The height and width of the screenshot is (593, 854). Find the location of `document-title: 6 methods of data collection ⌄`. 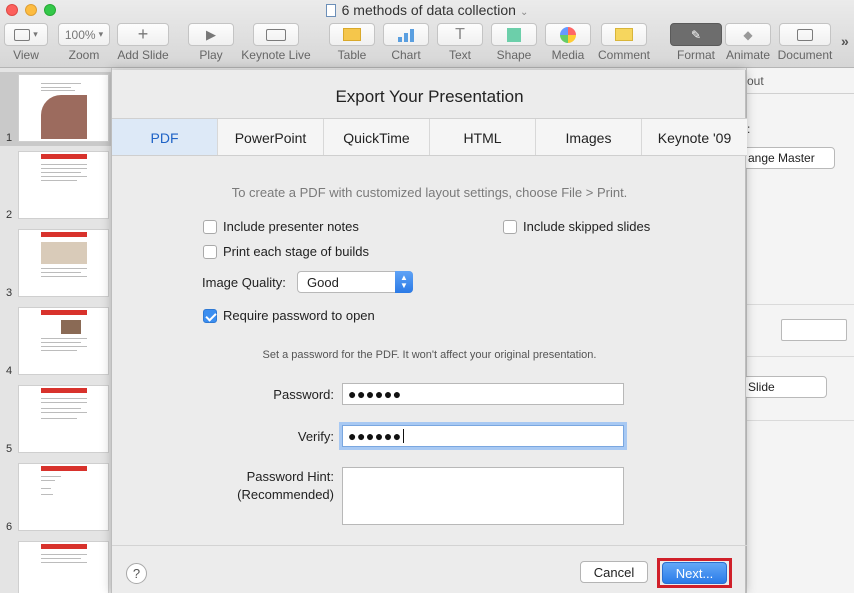

document-title: 6 methods of data collection ⌄ is located at coordinates (427, 10).